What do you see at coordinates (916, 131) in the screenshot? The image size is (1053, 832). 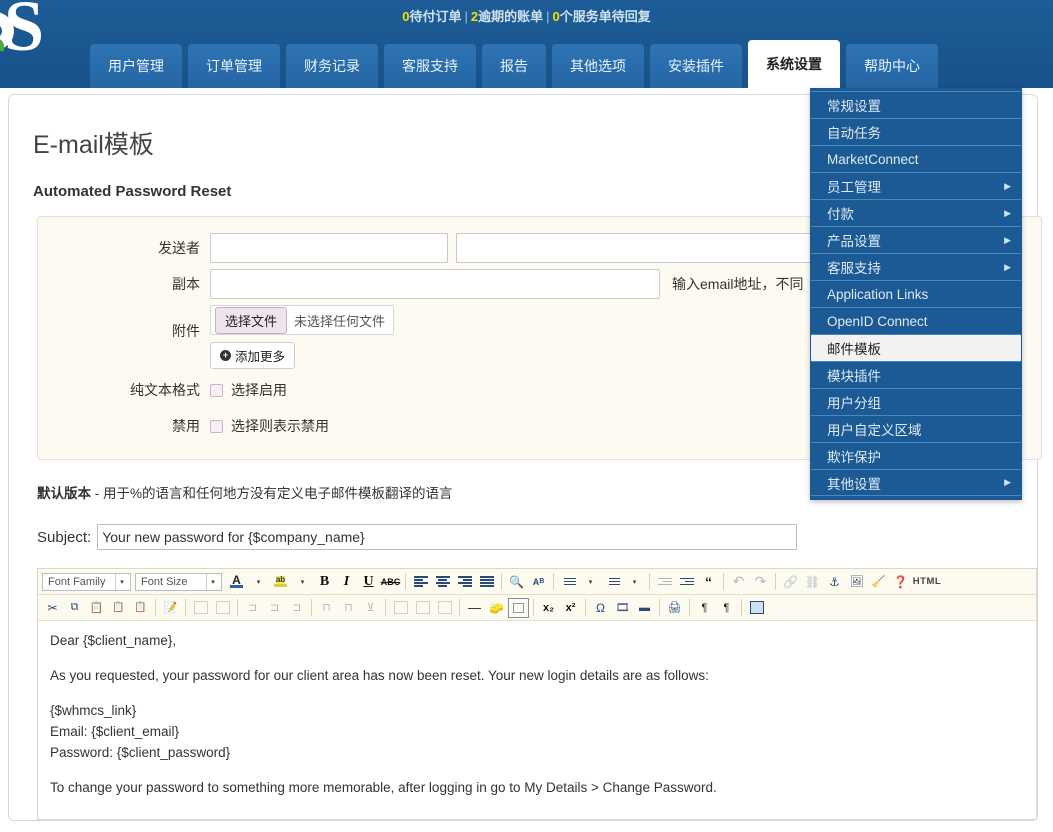 I see `dropdown-item-1: 自动任务` at bounding box center [916, 131].